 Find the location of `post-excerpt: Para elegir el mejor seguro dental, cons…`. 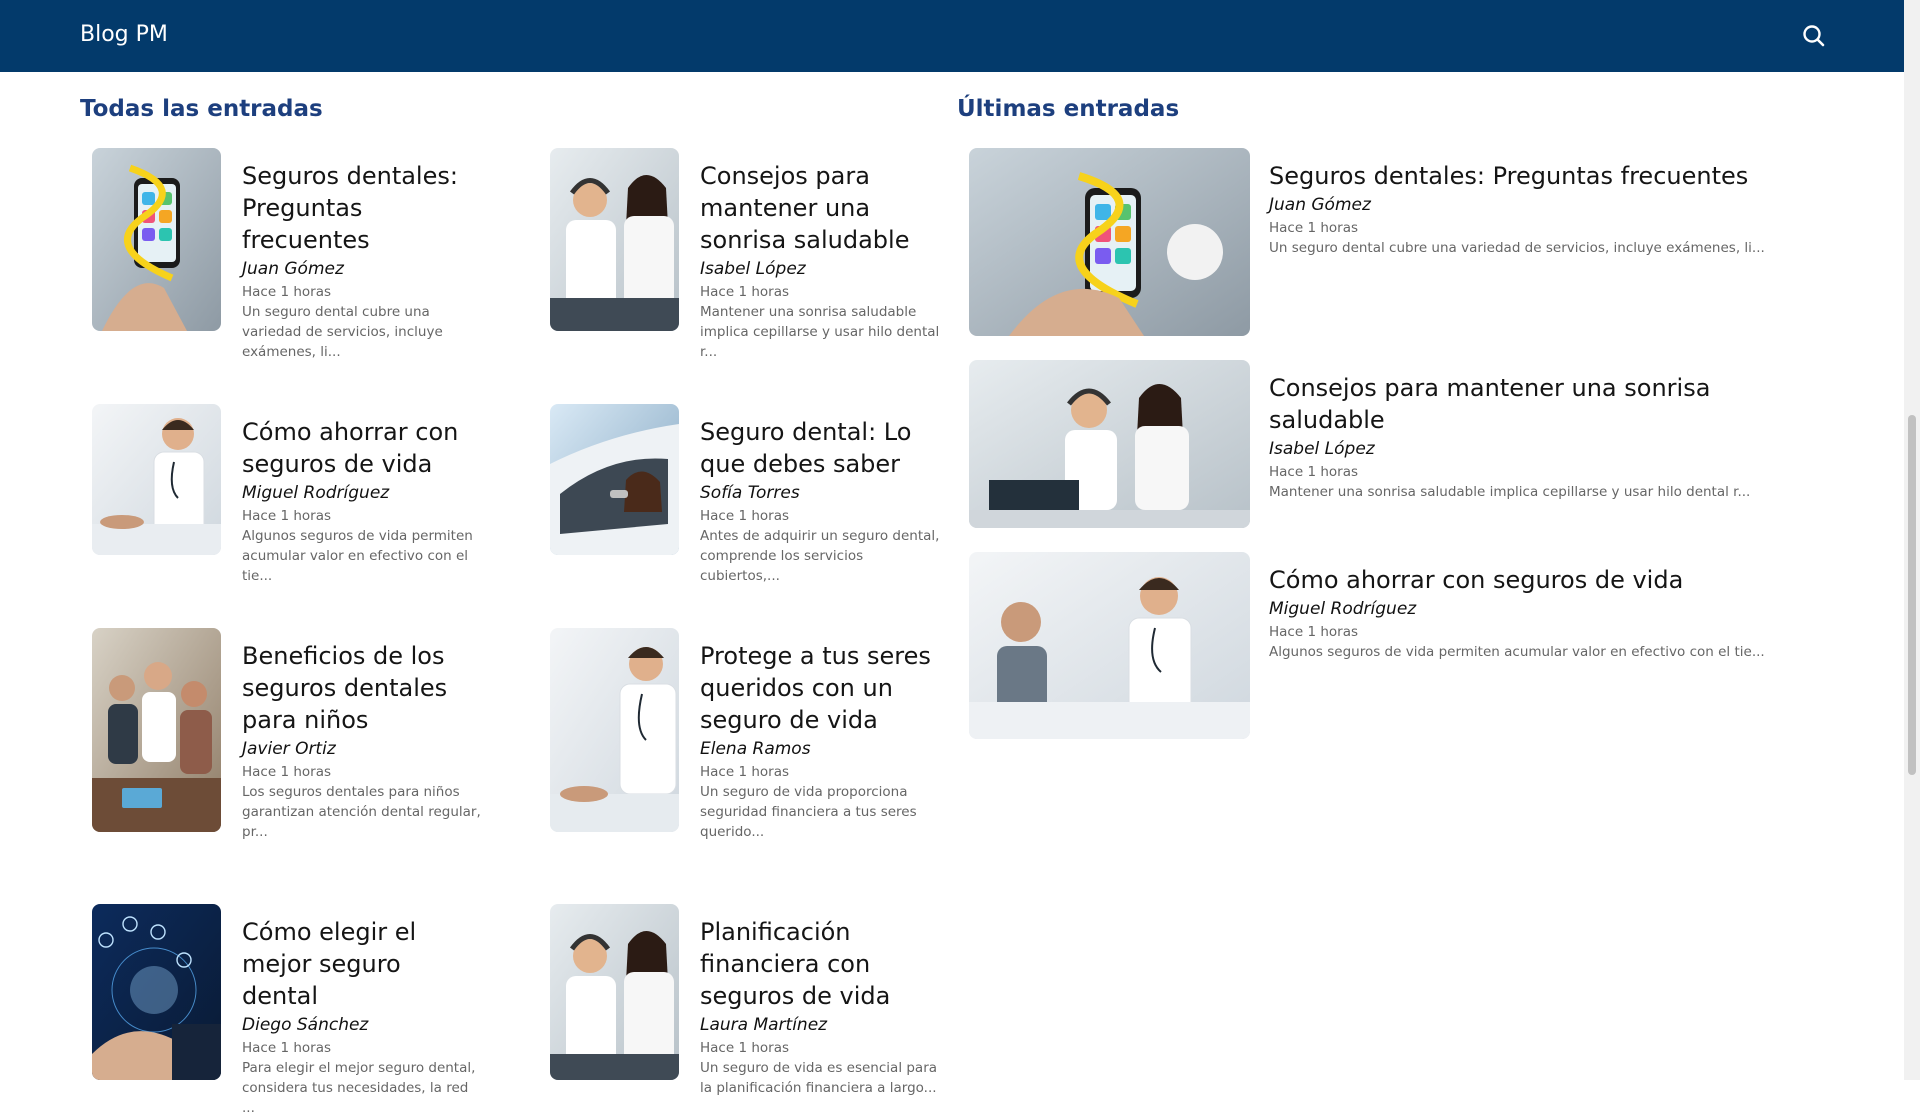

post-excerpt: Para elegir el mejor seguro dental, cons… is located at coordinates (359, 1088).